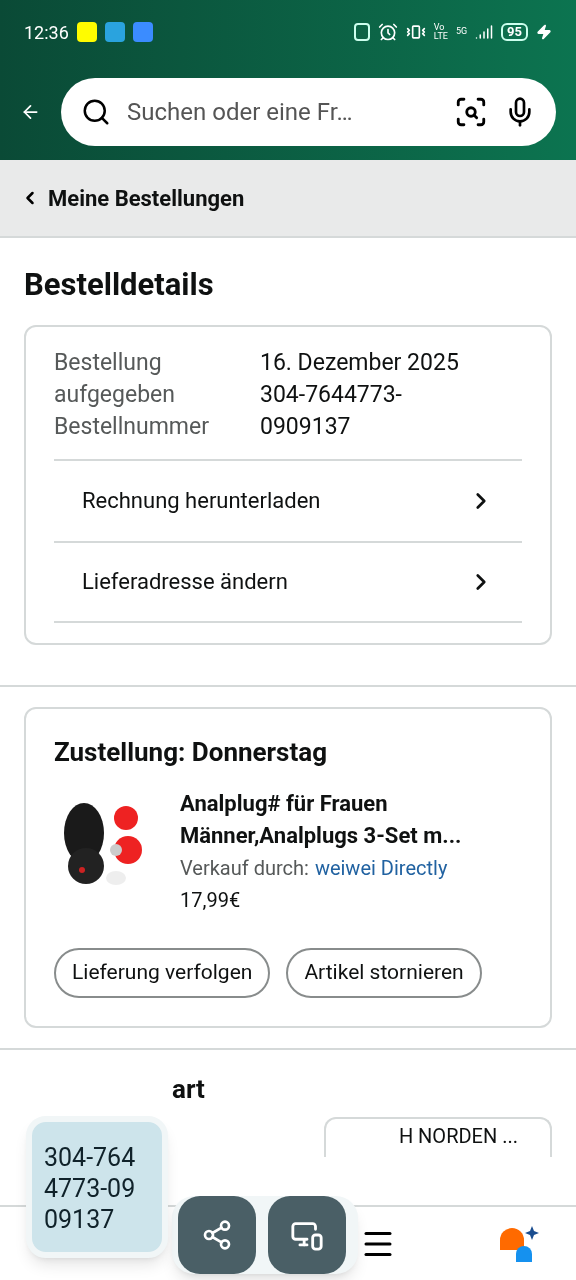  I want to click on seller-label: Verkauf durch:, so click(244, 868).